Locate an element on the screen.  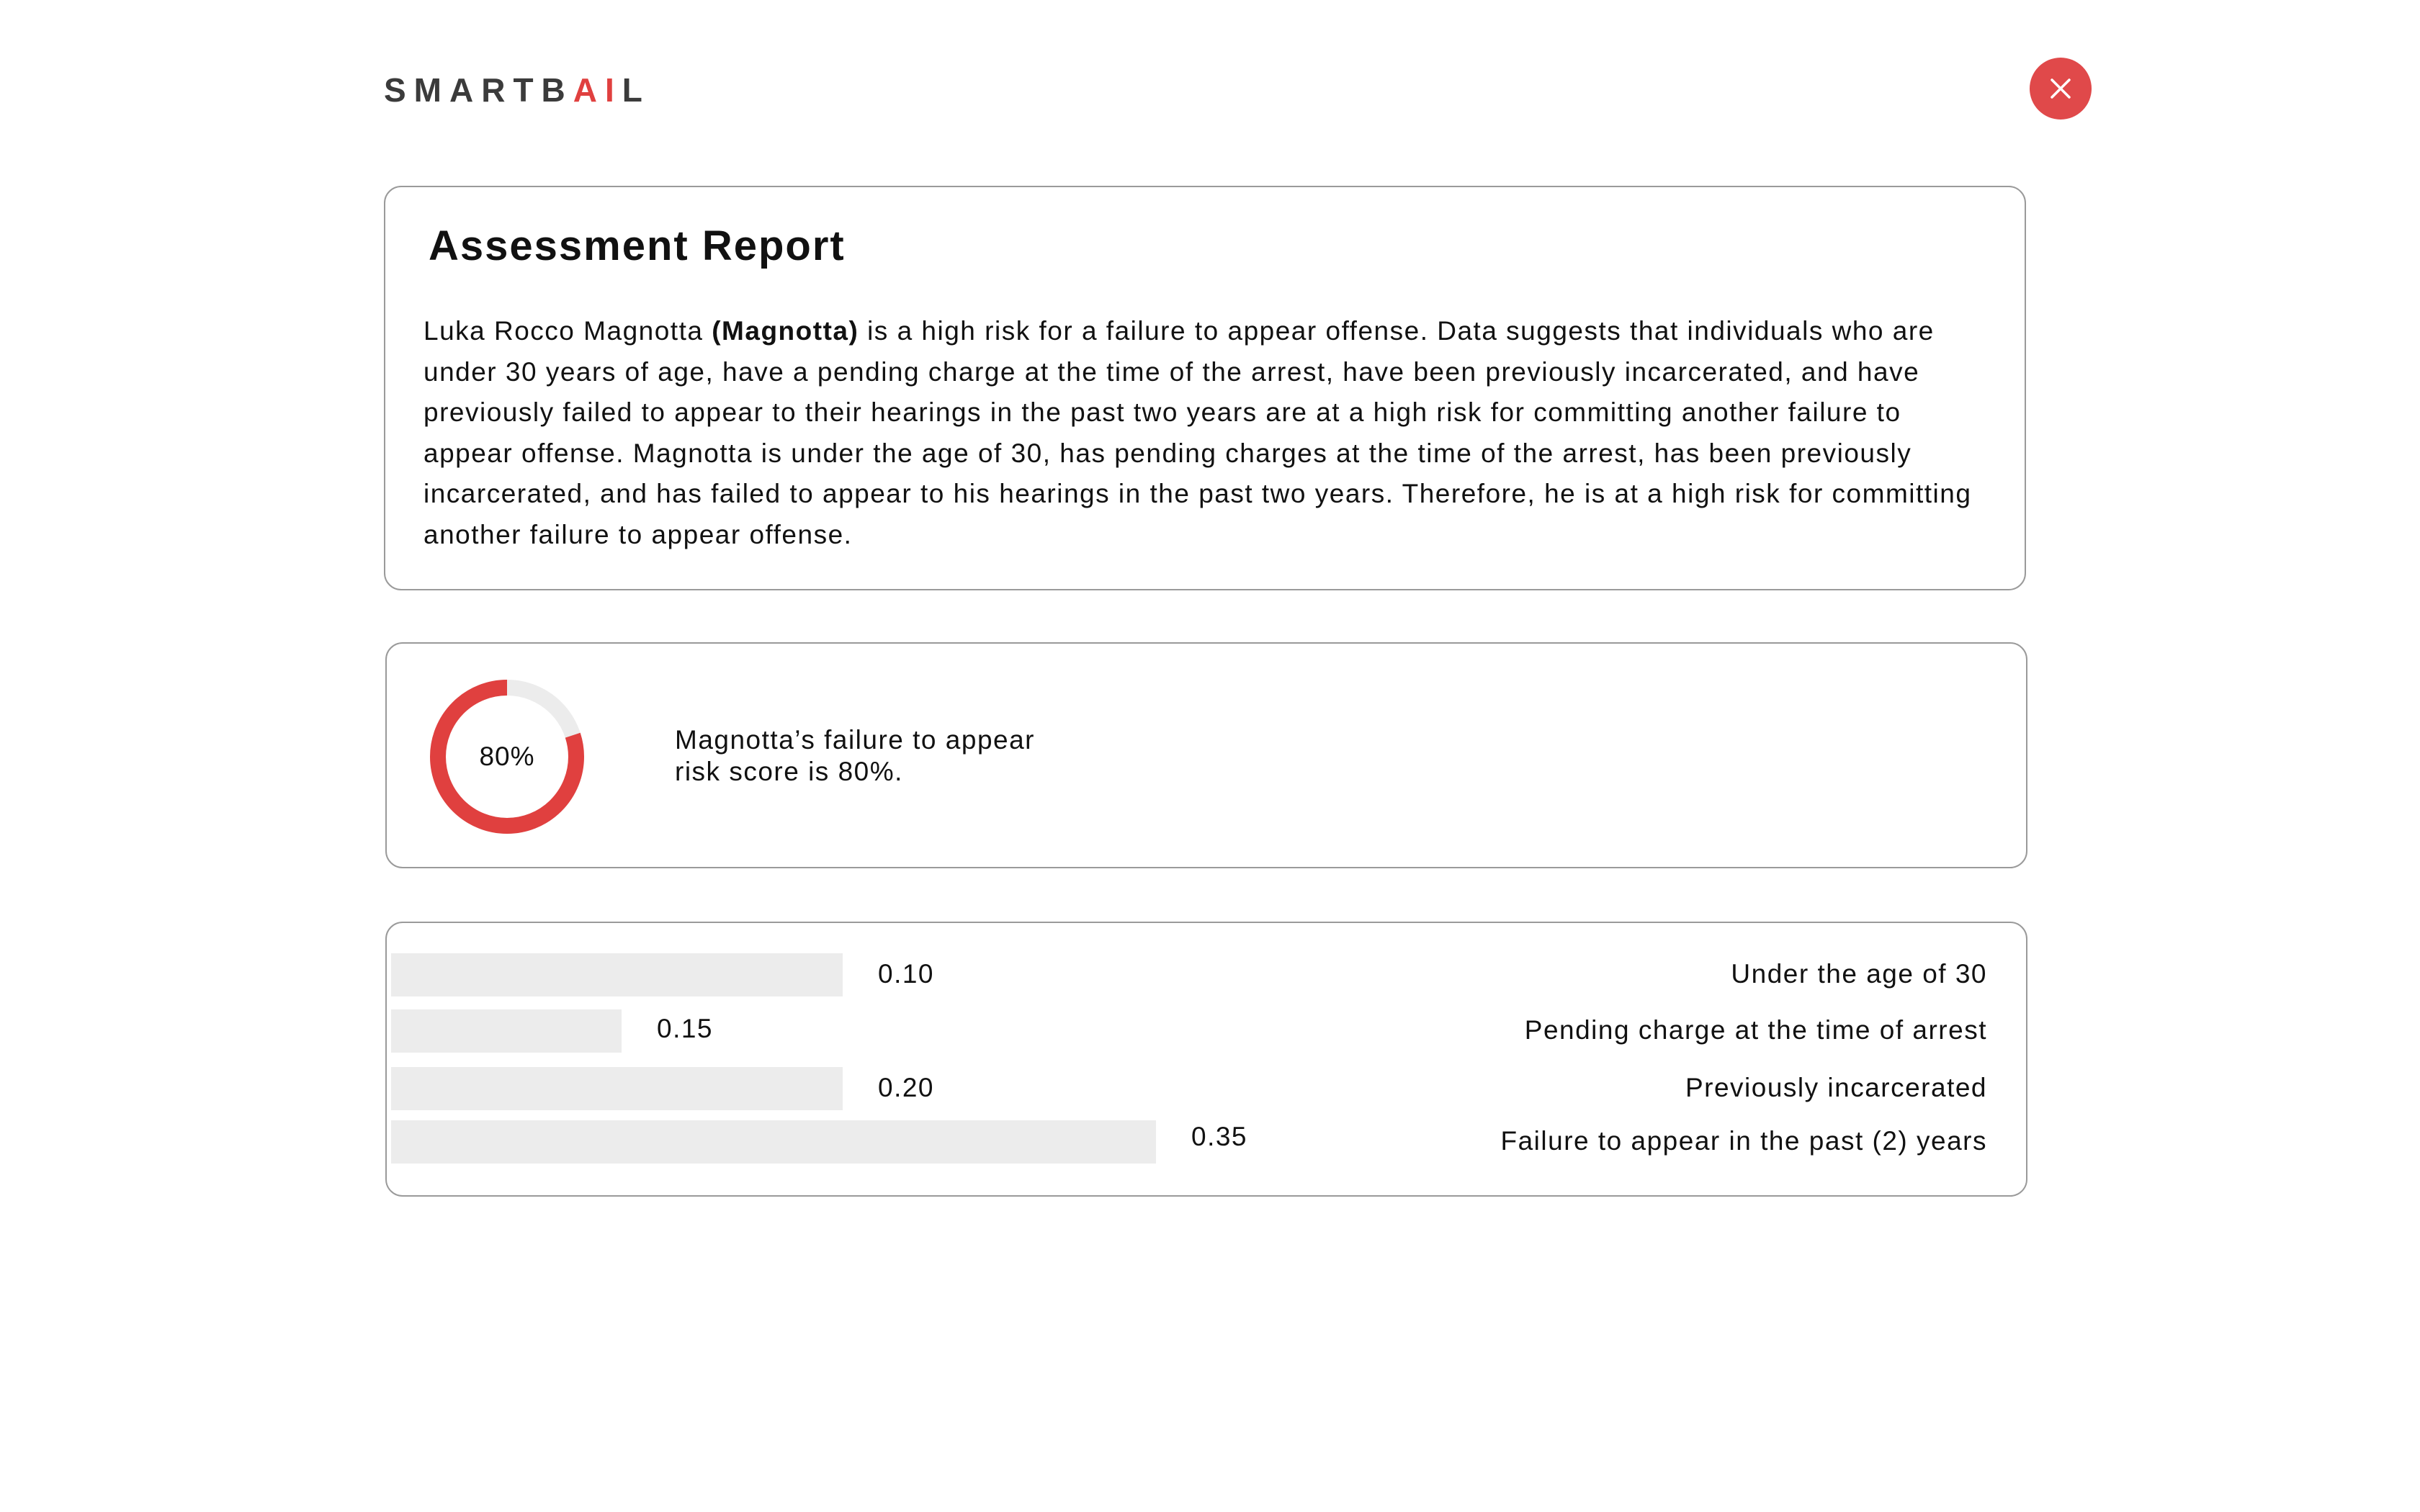
factor-value-age: 0.10 is located at coordinates (906, 974).